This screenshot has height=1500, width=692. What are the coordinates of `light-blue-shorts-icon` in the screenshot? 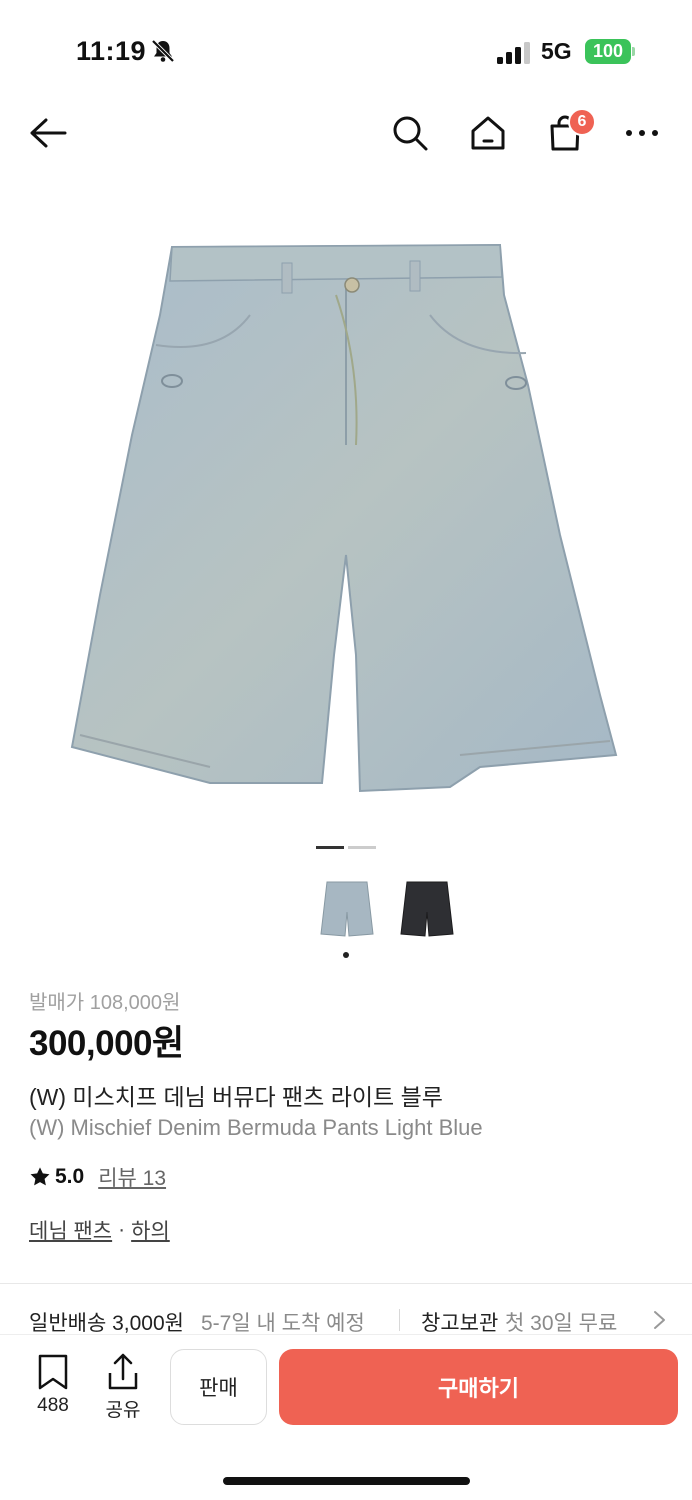 It's located at (347, 909).